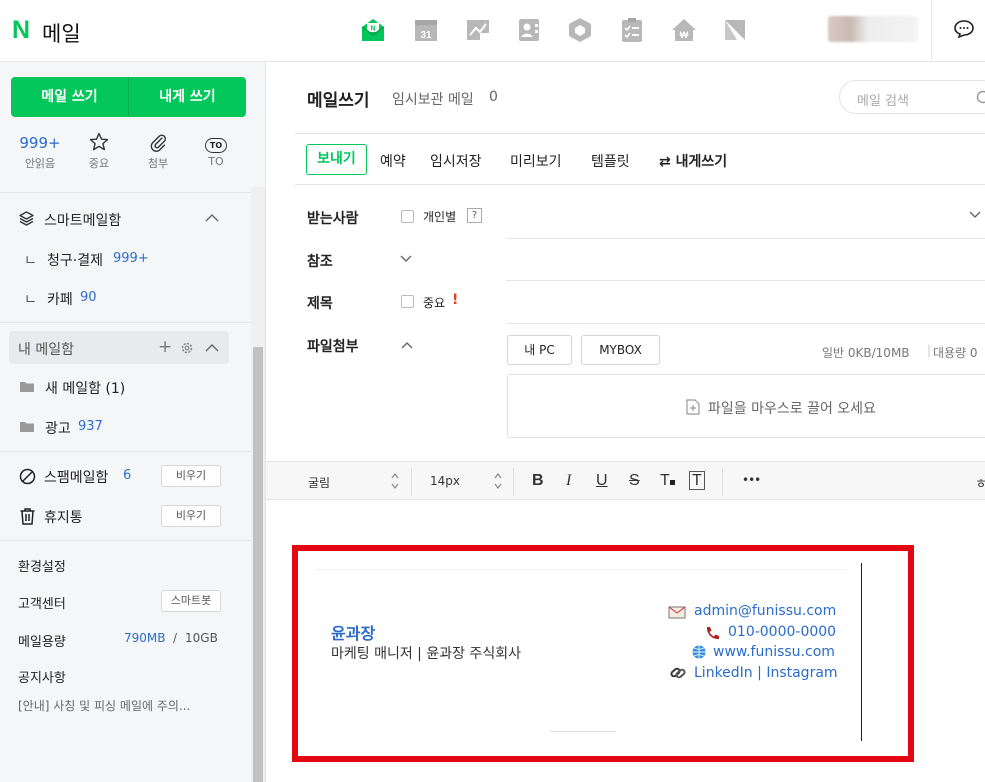  I want to click on font-size-select: 14px, so click(445, 481).